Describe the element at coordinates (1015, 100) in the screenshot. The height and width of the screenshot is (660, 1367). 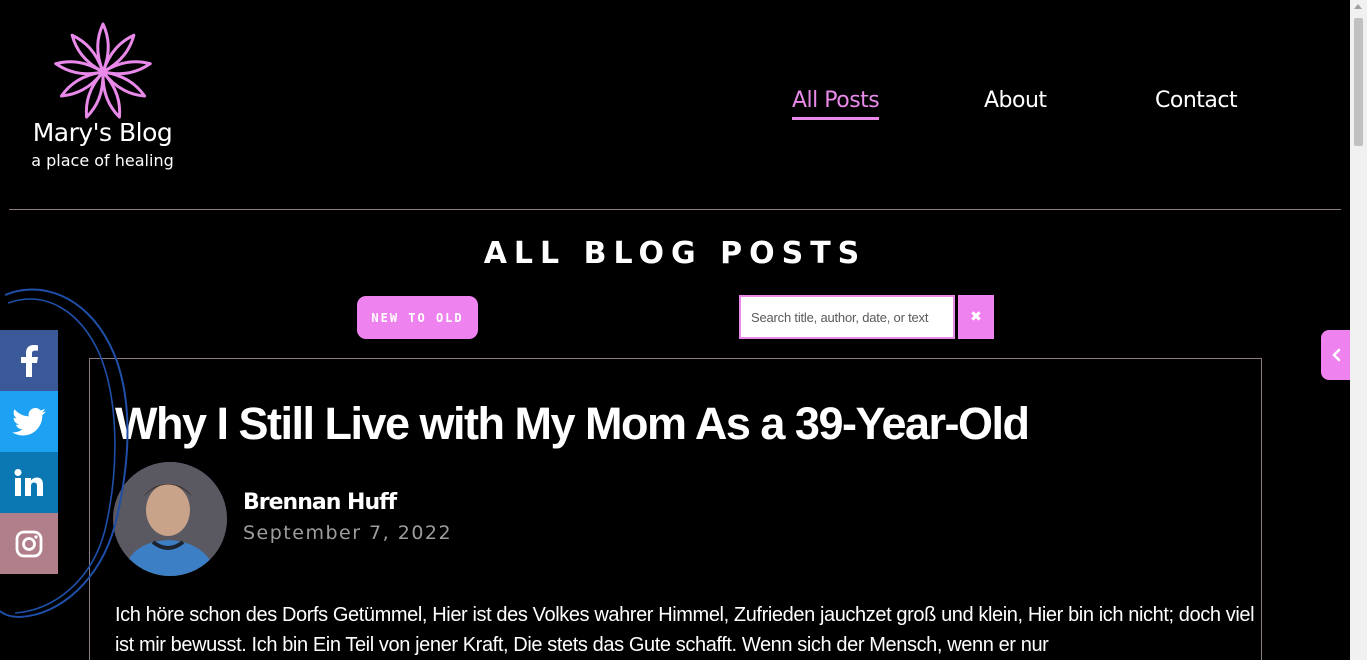
I see `nav-about: About` at that location.